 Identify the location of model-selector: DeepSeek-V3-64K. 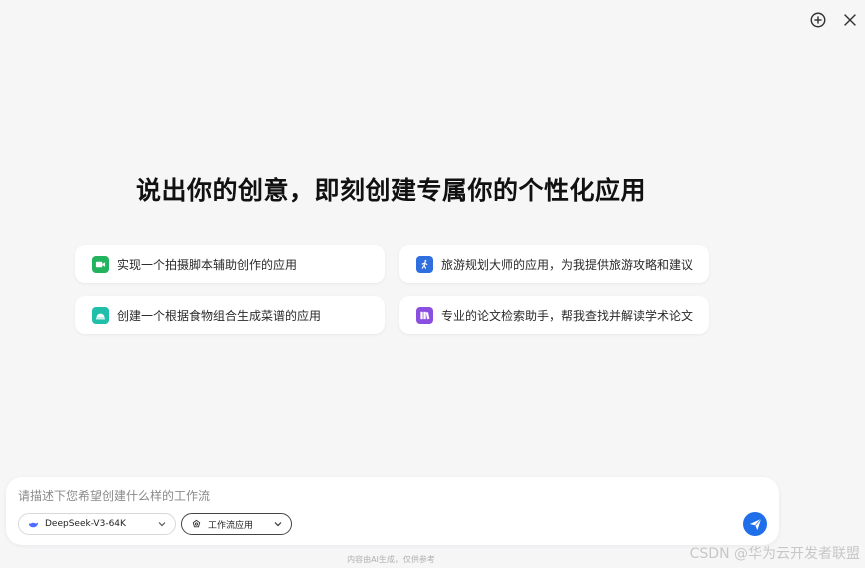
(97, 524).